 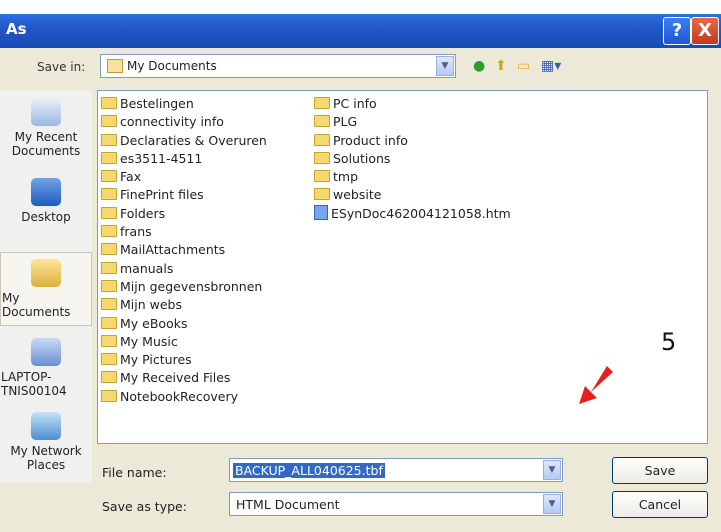 I want to click on save-as-type-select: HTML Document ▼, so click(x=396, y=504).